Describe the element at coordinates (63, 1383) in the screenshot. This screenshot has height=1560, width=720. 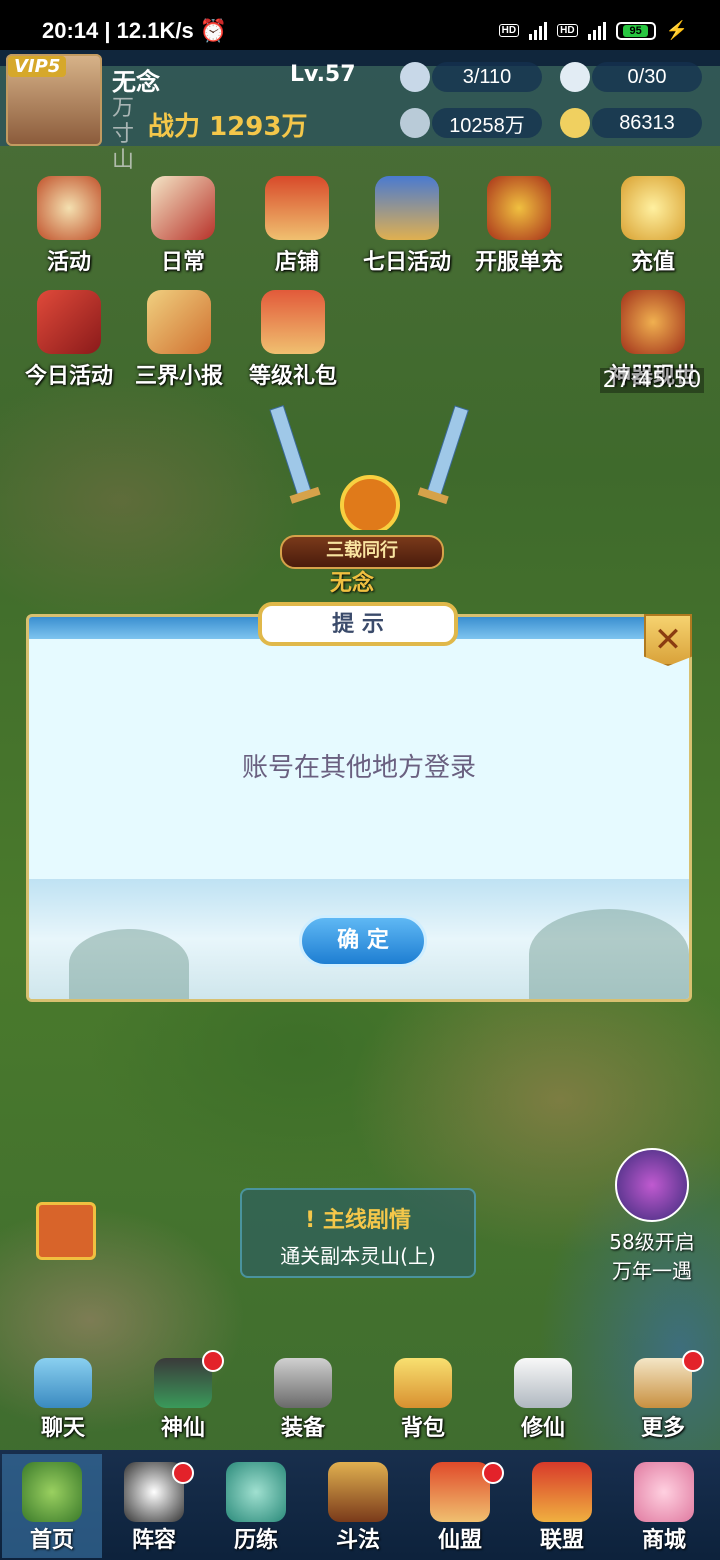
I see `chat-icon` at that location.